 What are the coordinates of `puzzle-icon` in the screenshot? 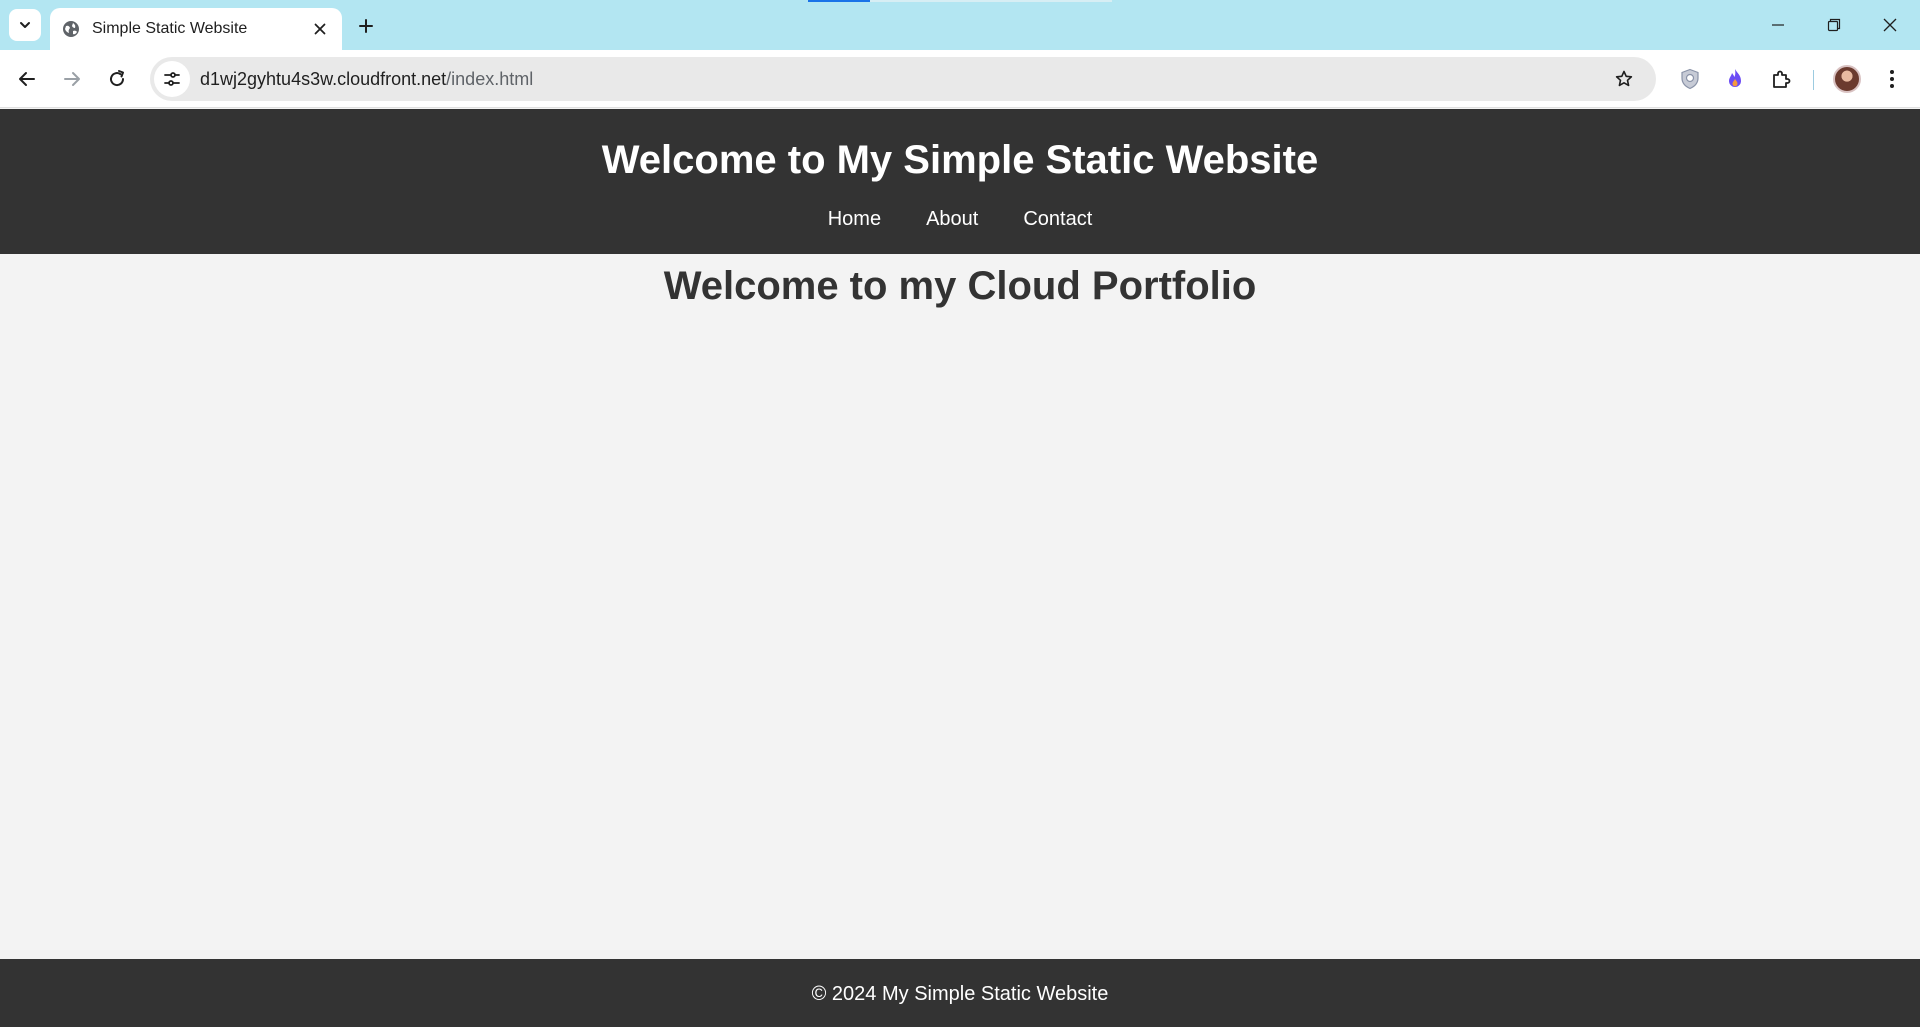 It's located at (1782, 79).